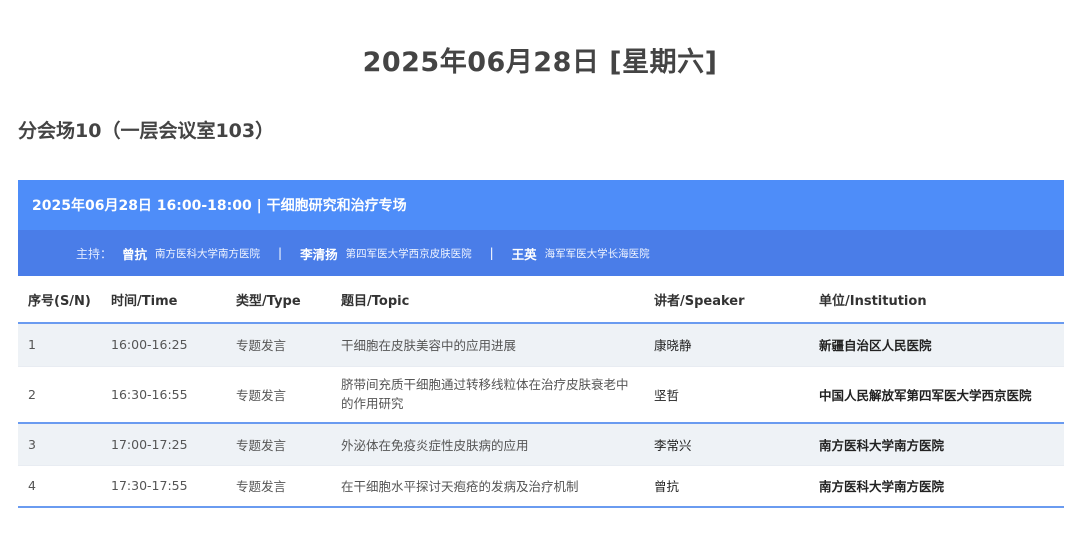 This screenshot has width=1080, height=533. Describe the element at coordinates (59, 345) in the screenshot. I see `cell-sn: 1` at that location.